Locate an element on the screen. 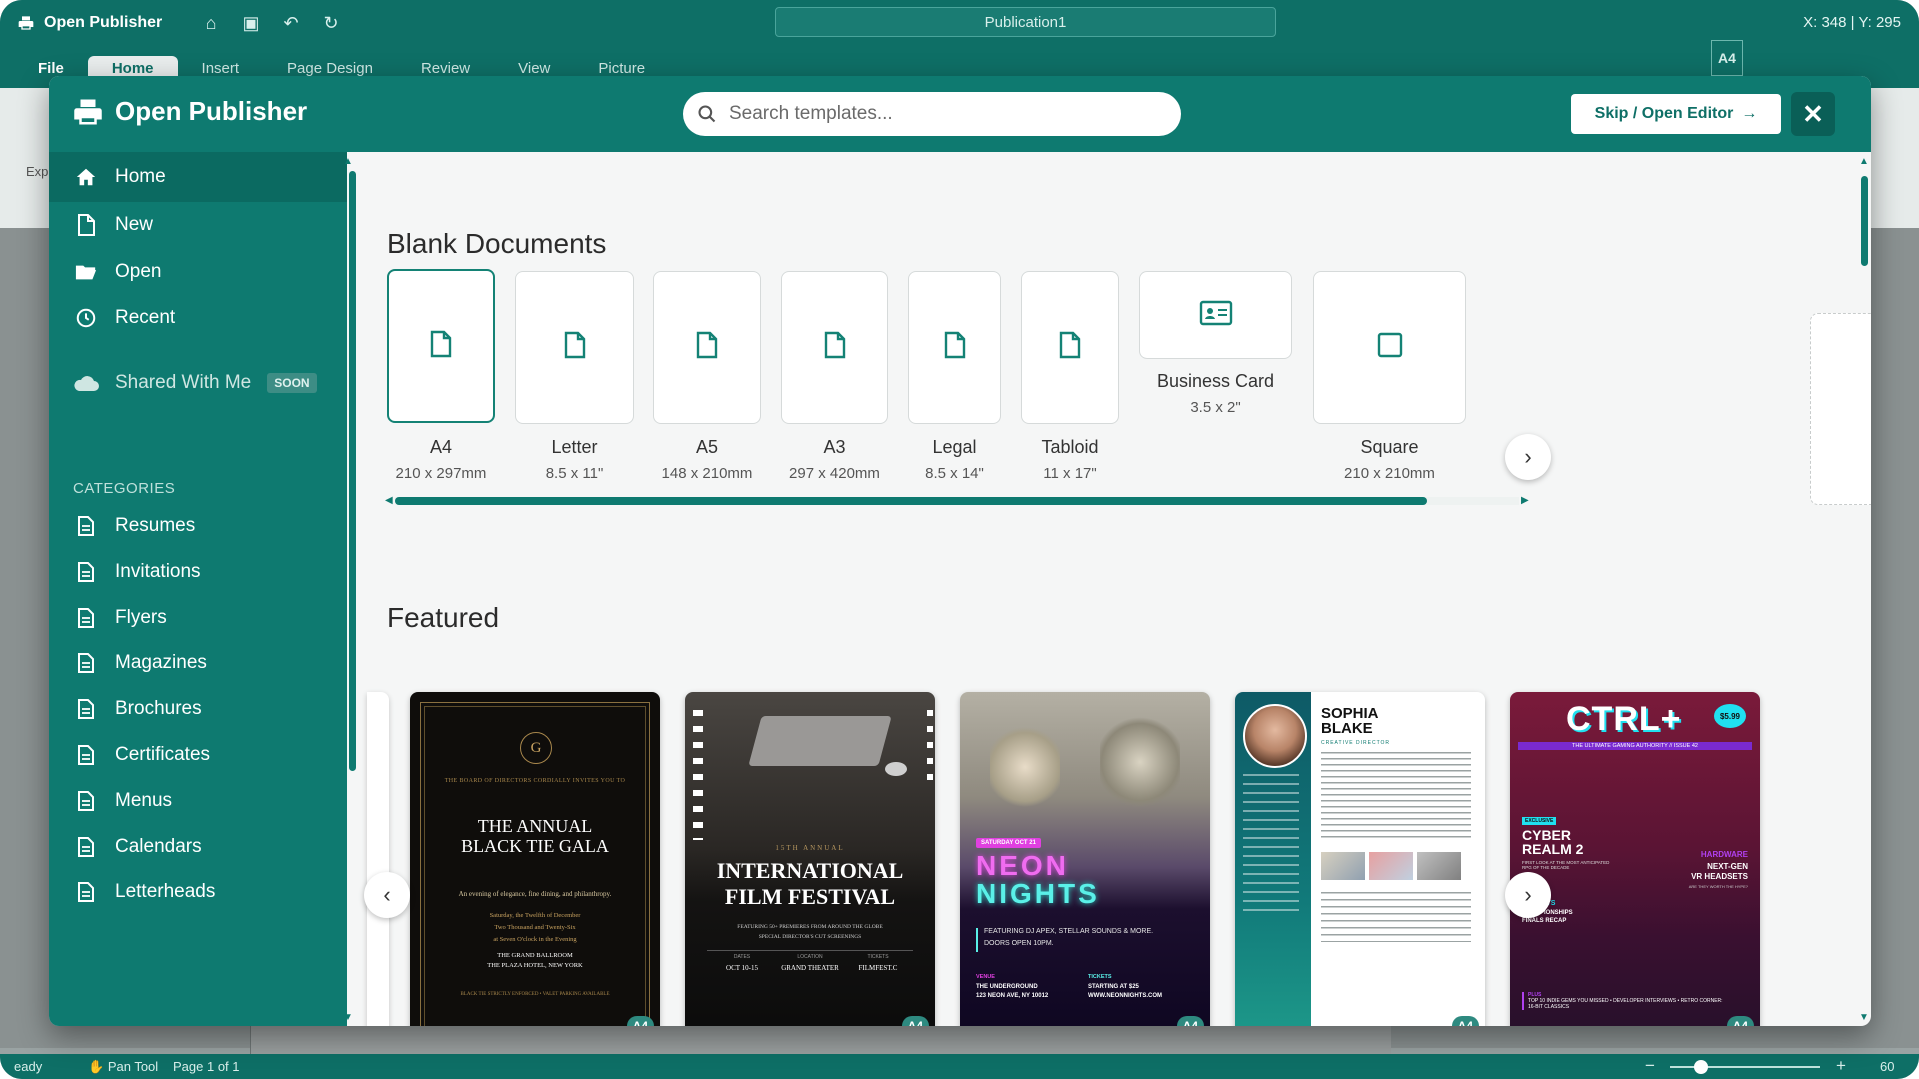 This screenshot has width=1919, height=1079. chevron-right-icon: › is located at coordinates (1528, 456).